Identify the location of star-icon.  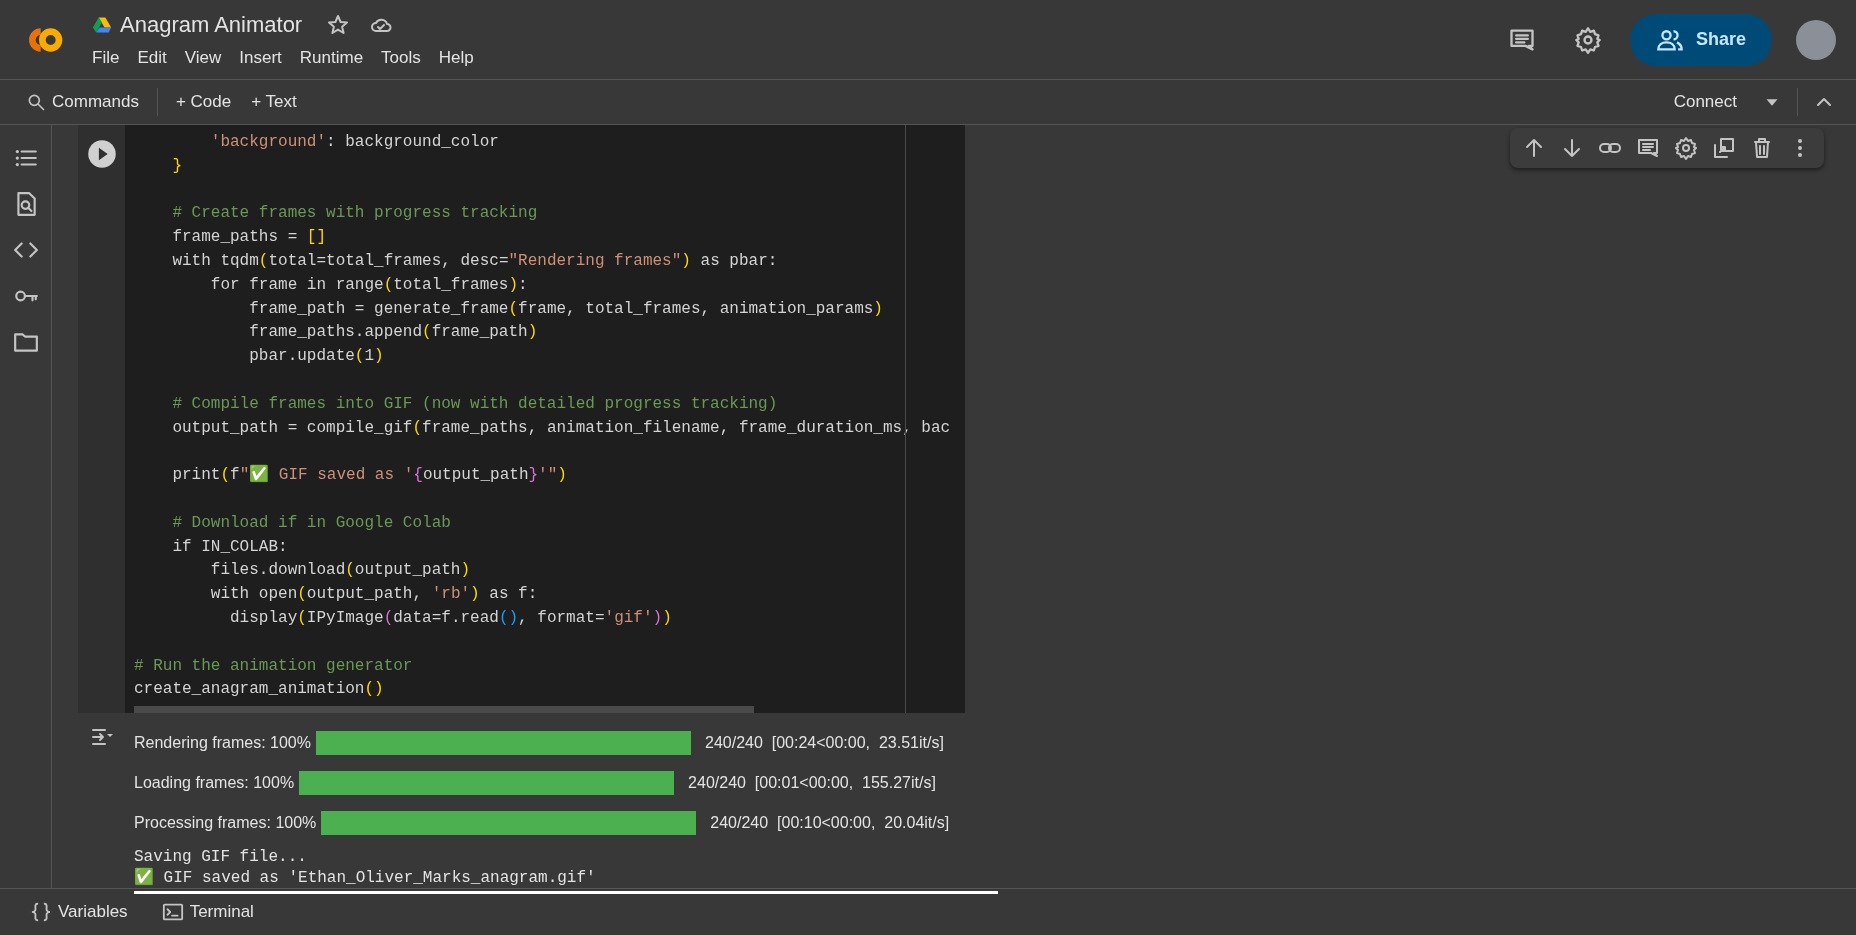
(338, 24).